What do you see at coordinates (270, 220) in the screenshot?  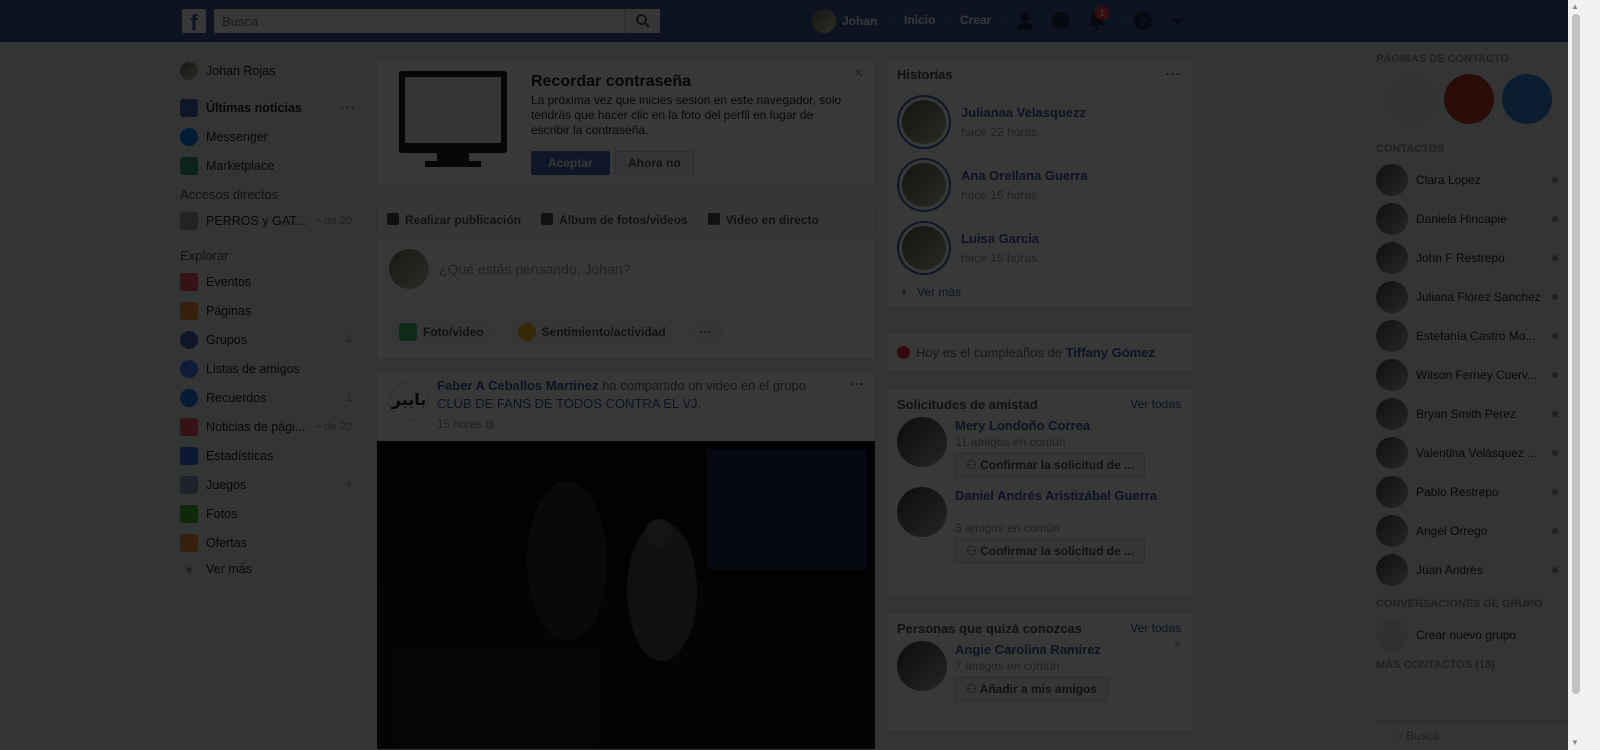 I see `sidebar-item-shortcut: PERROS y GAT... + de 20` at bounding box center [270, 220].